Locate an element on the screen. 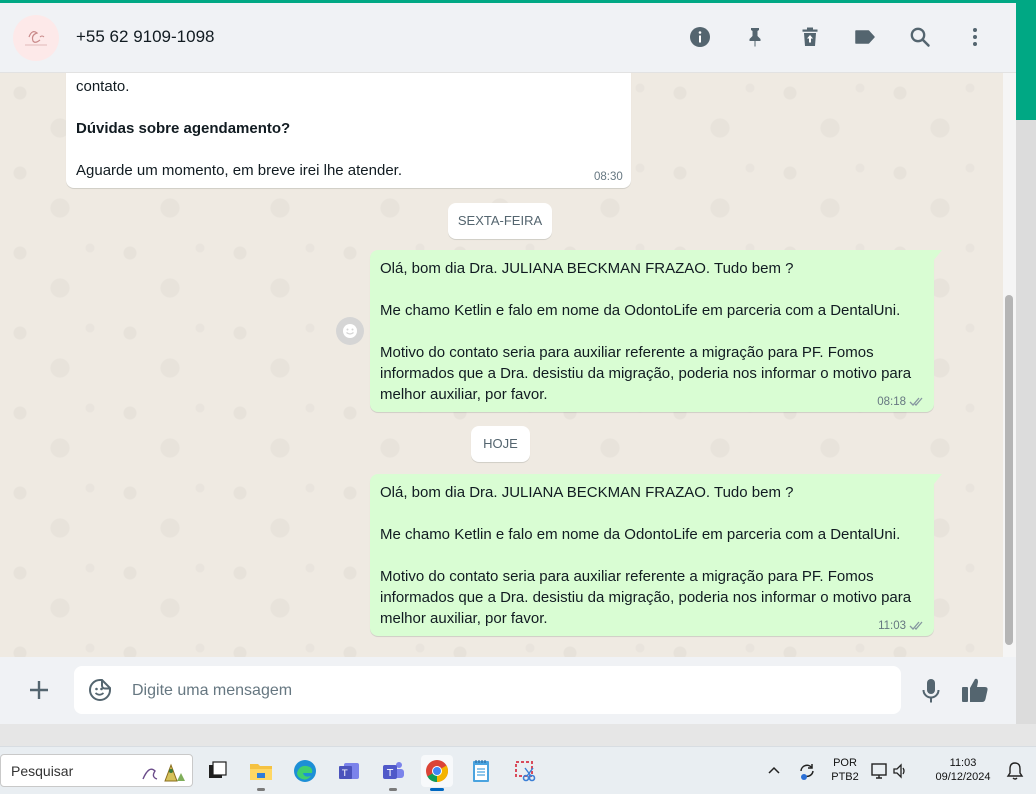  message-cropped-line is located at coordinates (291, 78).